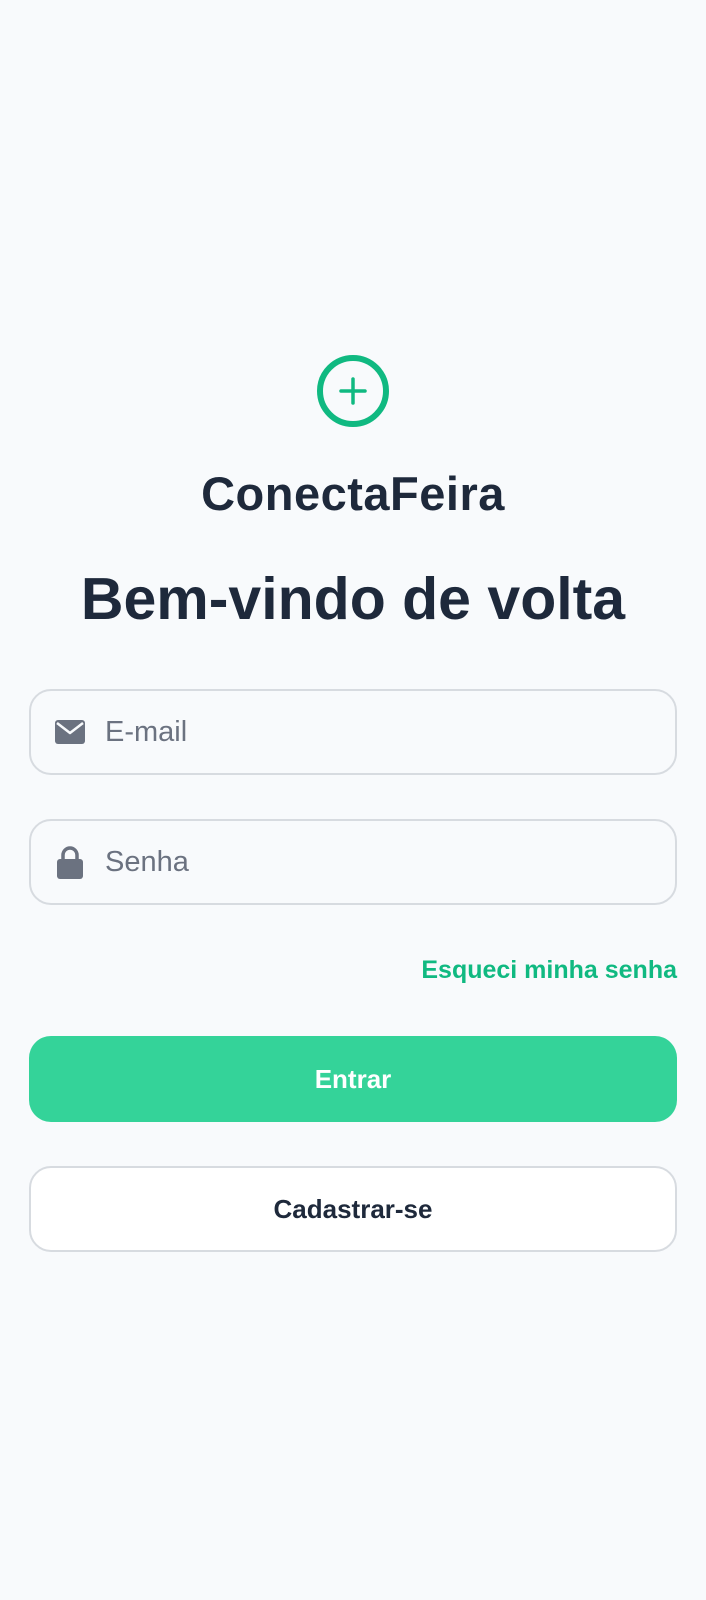 The height and width of the screenshot is (1600, 706). I want to click on email-field, so click(353, 732).